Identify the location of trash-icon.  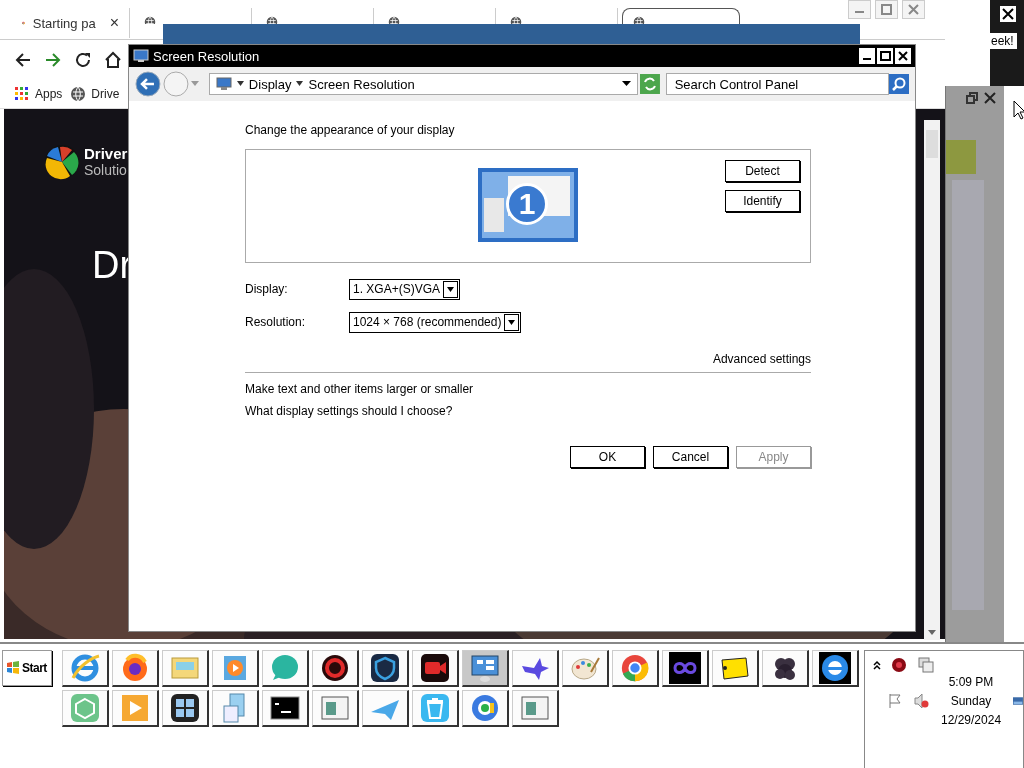
(435, 708).